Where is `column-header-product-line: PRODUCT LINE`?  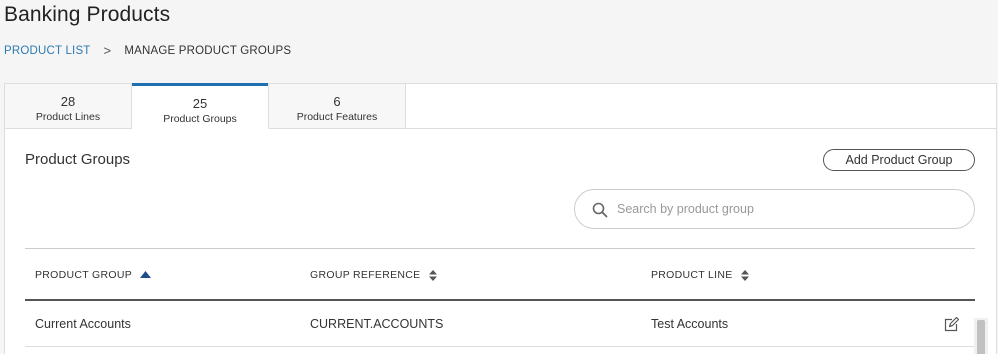
column-header-product-line: PRODUCT LINE is located at coordinates (700, 275).